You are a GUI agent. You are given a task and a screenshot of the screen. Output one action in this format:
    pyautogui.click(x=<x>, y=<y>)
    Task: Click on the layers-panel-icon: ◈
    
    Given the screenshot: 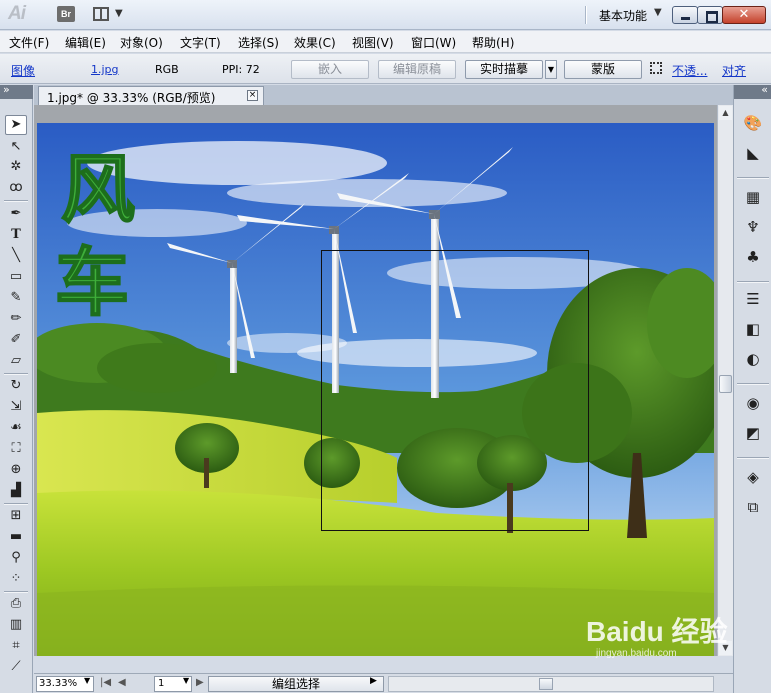 What is the action you would take?
    pyautogui.click(x=753, y=477)
    